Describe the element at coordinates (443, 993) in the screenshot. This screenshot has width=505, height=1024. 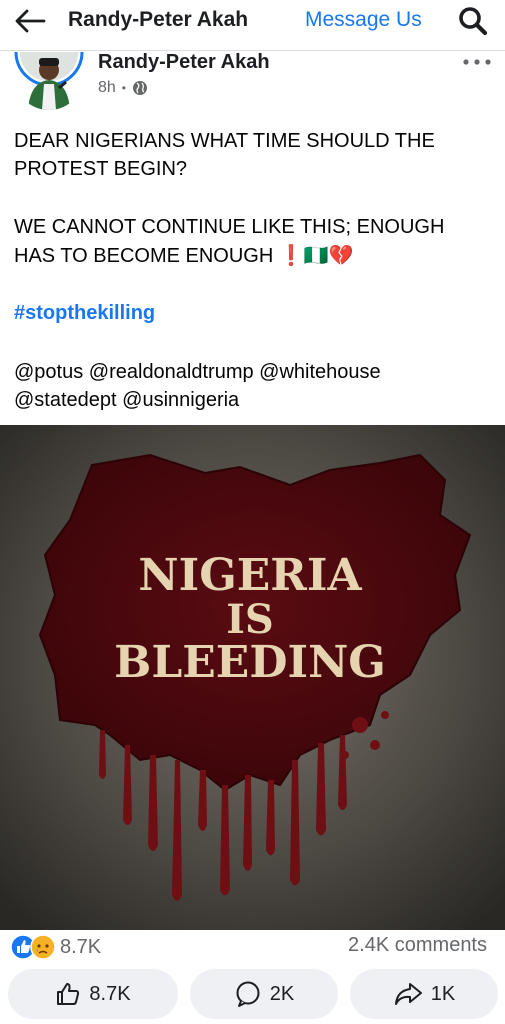
I see `share-count: 1K` at that location.